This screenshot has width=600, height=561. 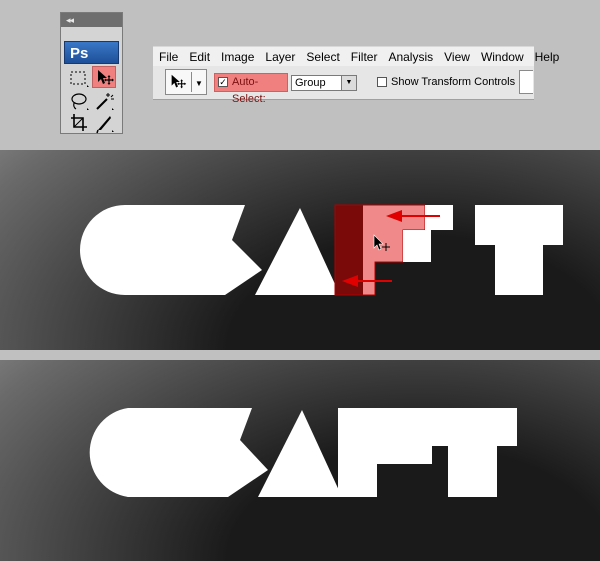 What do you see at coordinates (191, 82) in the screenshot?
I see `divider` at bounding box center [191, 82].